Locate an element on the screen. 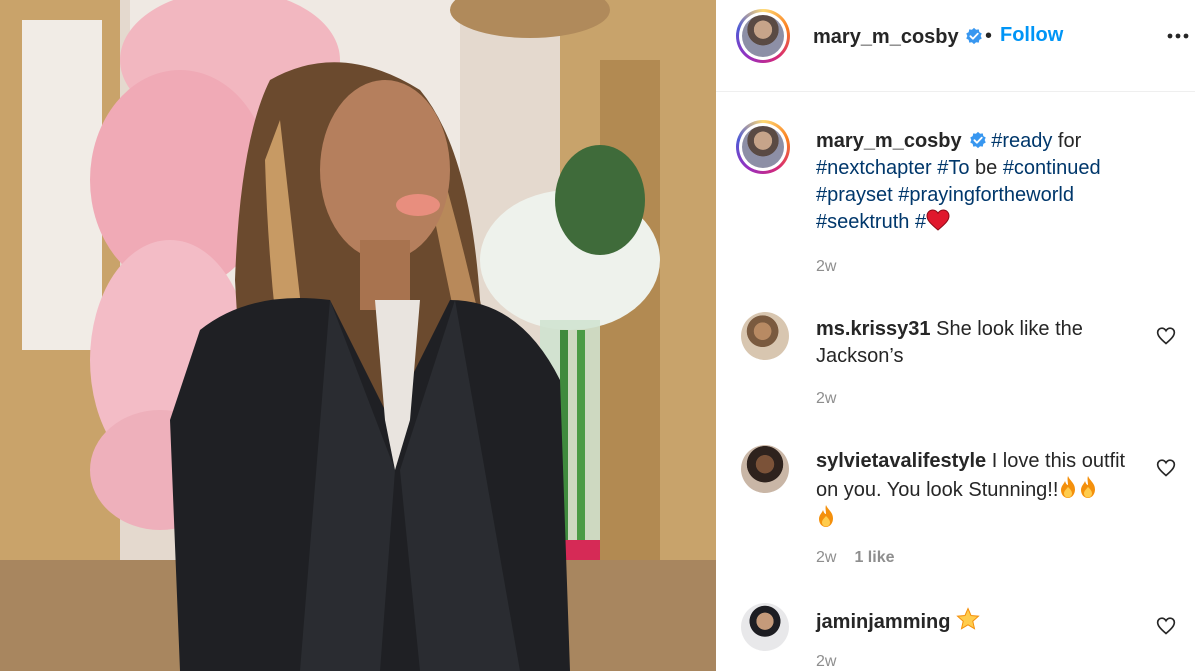 The height and width of the screenshot is (671, 1195). hashtag-link: #prayingfortheworld is located at coordinates (986, 195).